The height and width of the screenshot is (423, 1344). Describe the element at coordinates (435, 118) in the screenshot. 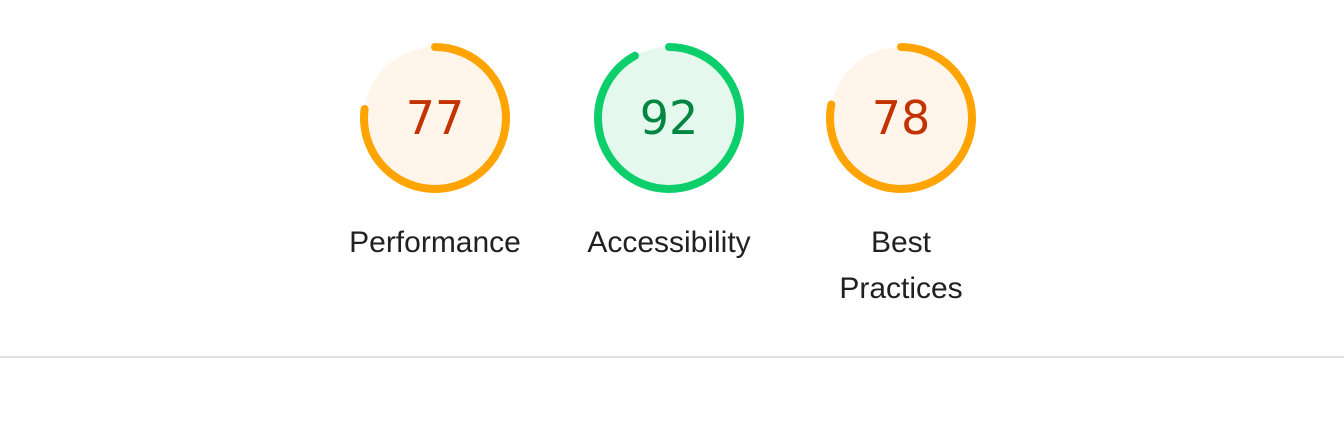

I see `performance-score: 77` at that location.